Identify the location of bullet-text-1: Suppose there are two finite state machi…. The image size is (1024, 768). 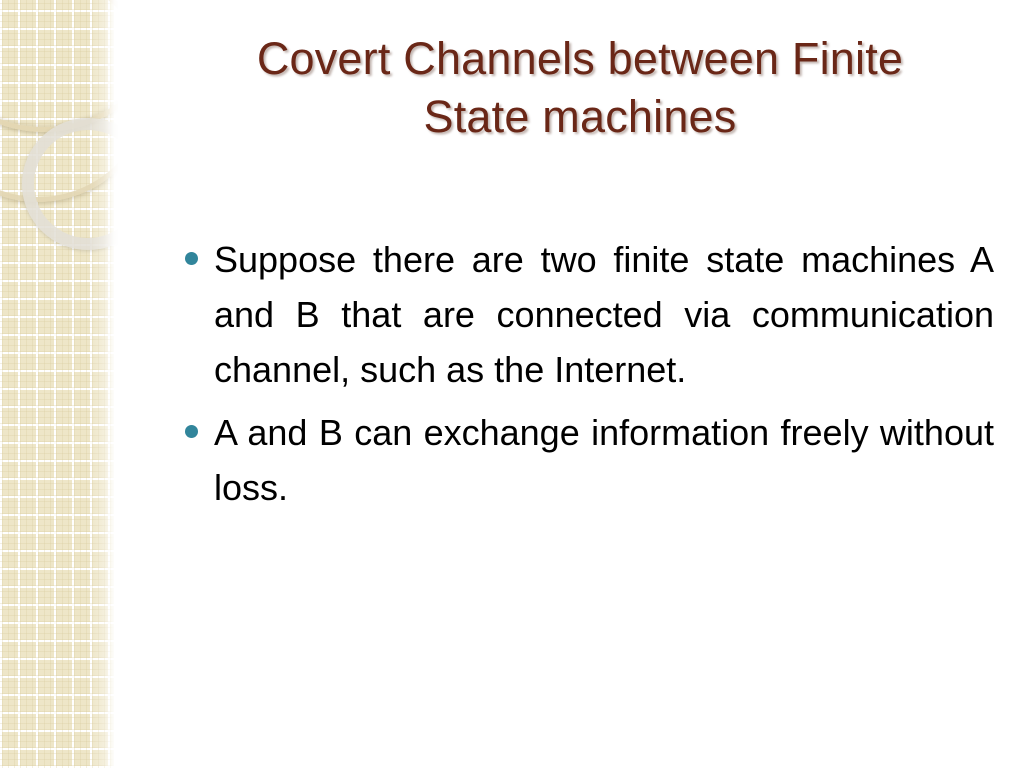
(604, 314).